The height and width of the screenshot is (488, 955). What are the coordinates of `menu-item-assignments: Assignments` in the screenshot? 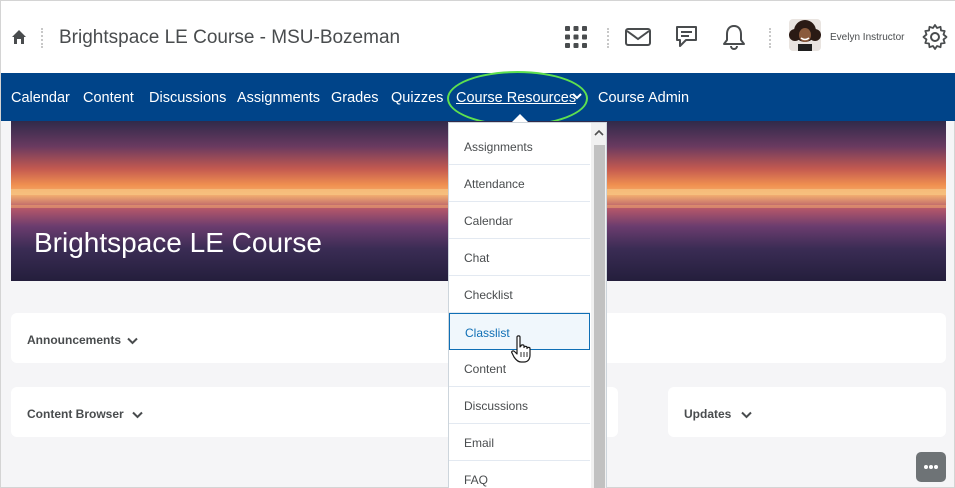 It's located at (519, 146).